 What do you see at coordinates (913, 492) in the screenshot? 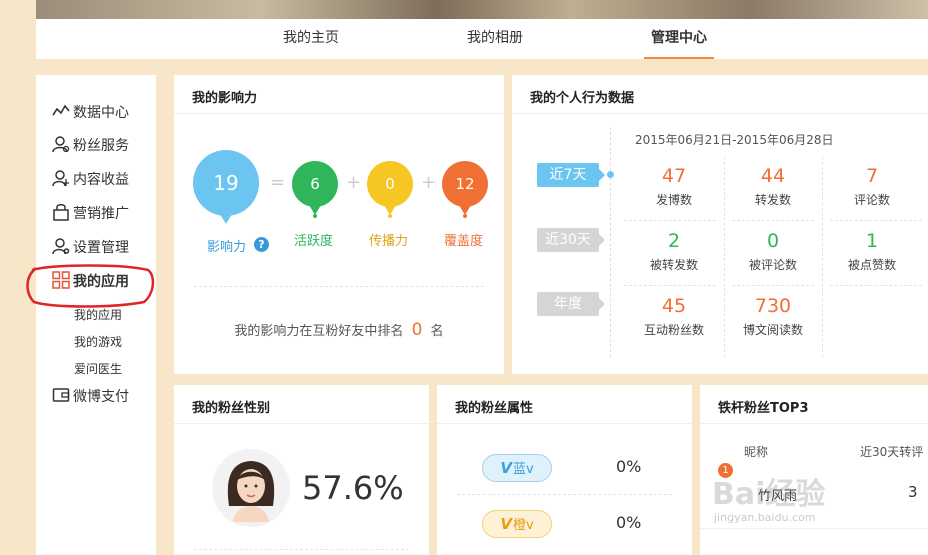
I see `top-fan-count: 3` at bounding box center [913, 492].